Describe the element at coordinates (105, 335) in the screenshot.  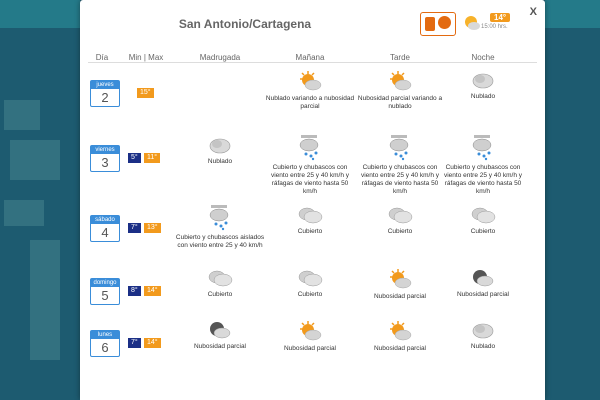
I see `day-name: lunes` at that location.